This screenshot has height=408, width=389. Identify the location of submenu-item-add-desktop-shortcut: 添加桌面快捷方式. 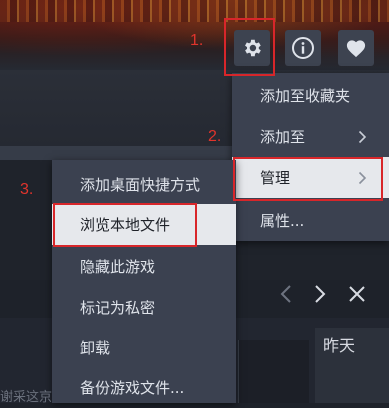
(144, 184).